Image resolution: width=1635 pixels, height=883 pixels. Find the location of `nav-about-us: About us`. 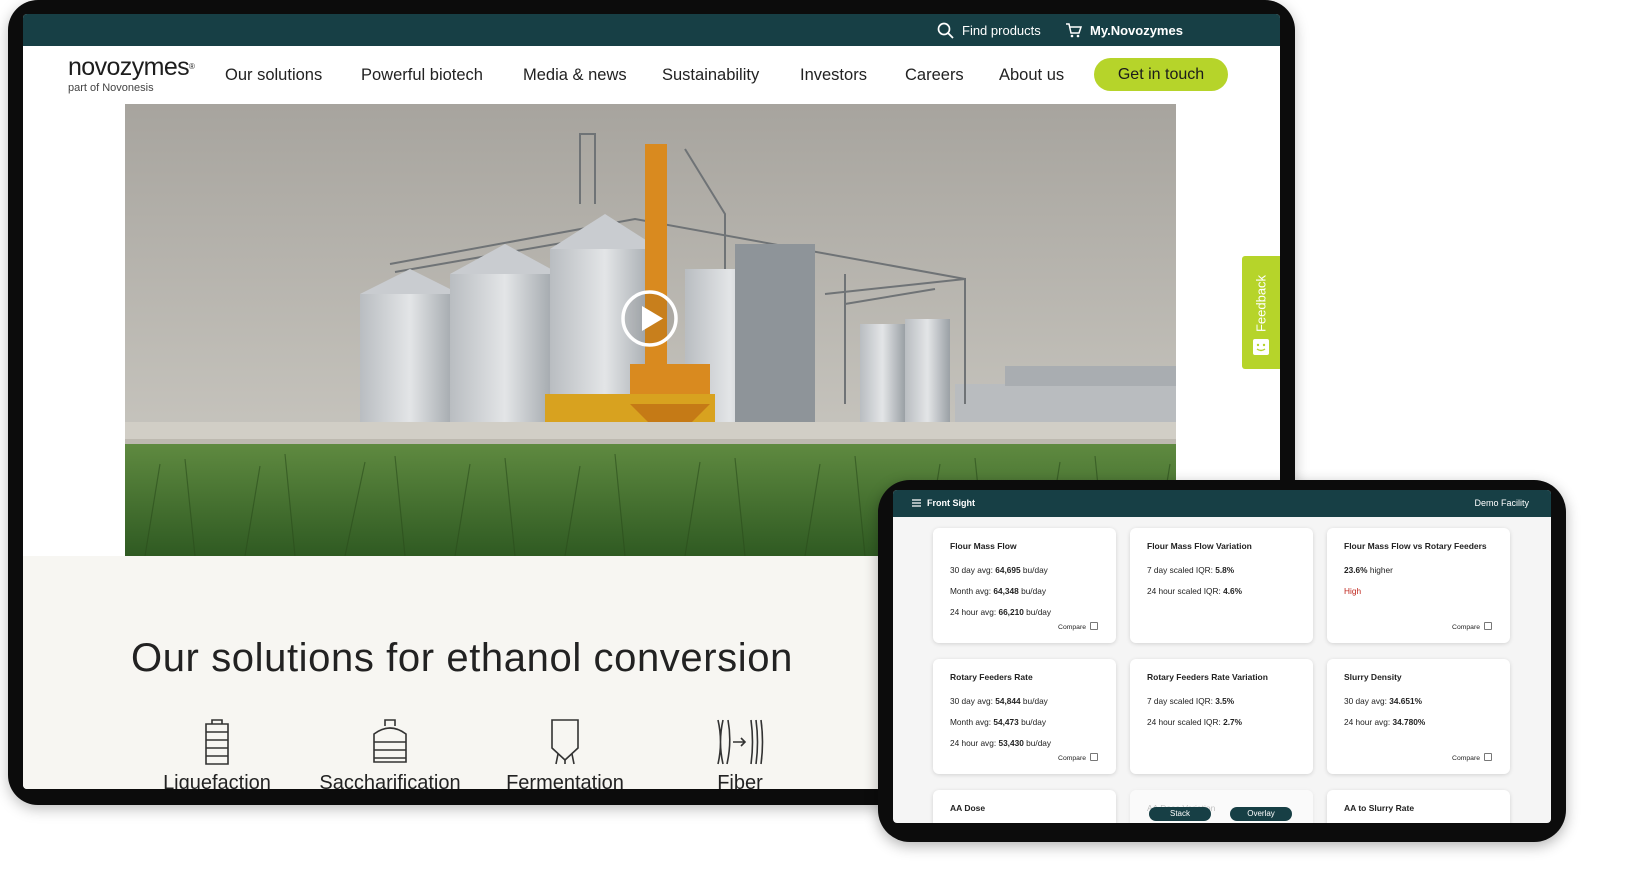

nav-about-us: About us is located at coordinates (1031, 75).